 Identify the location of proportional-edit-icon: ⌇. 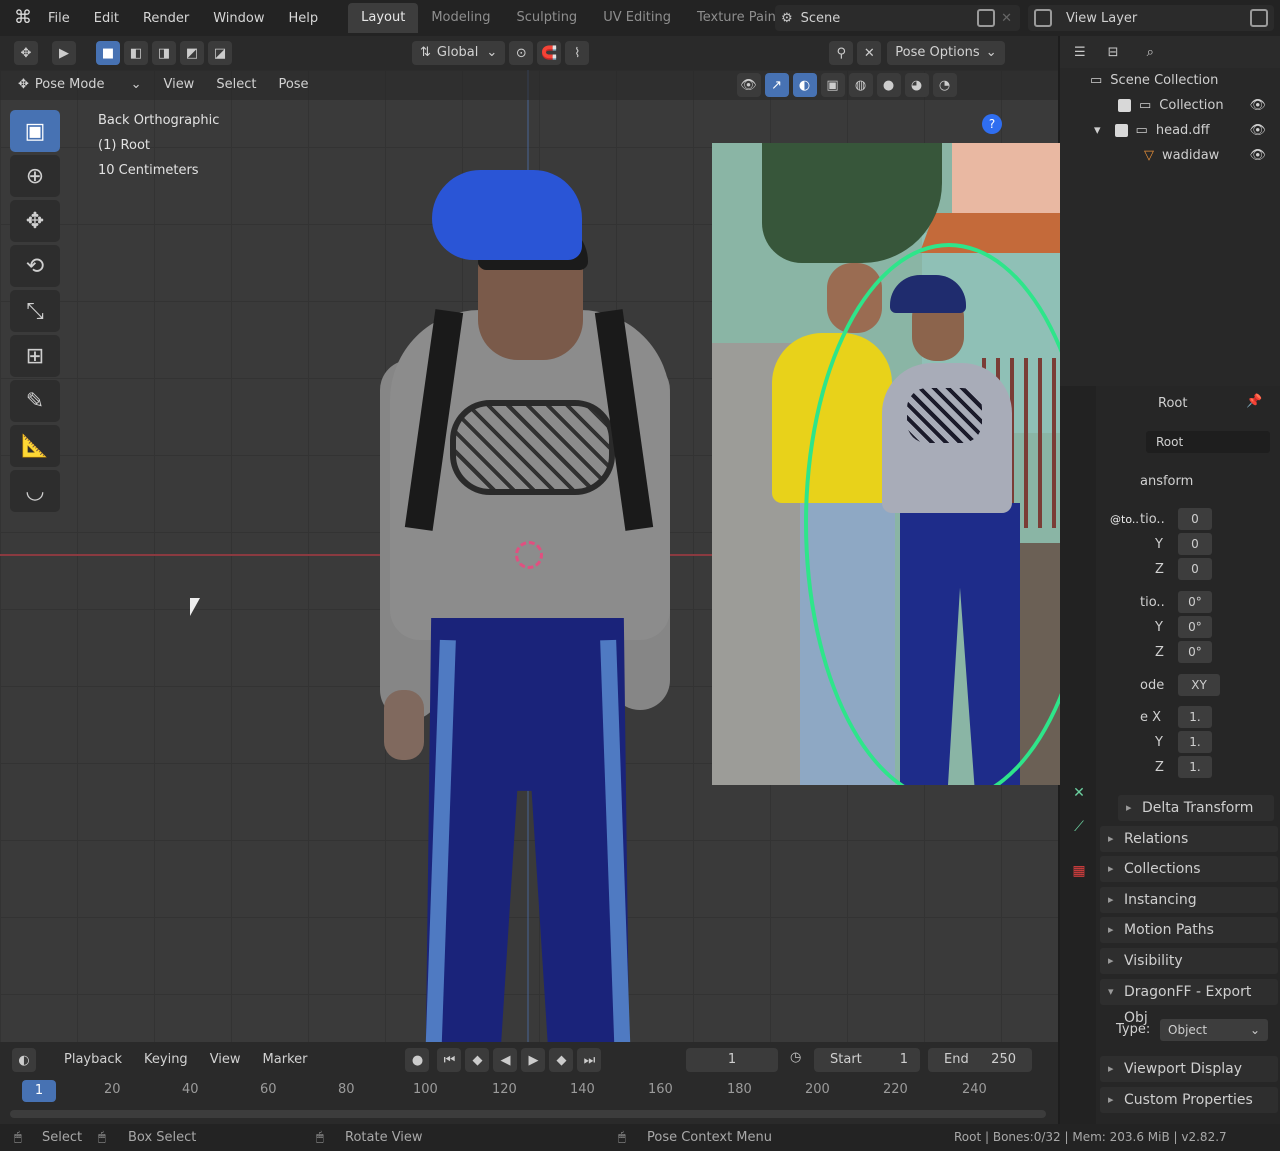
(577, 53).